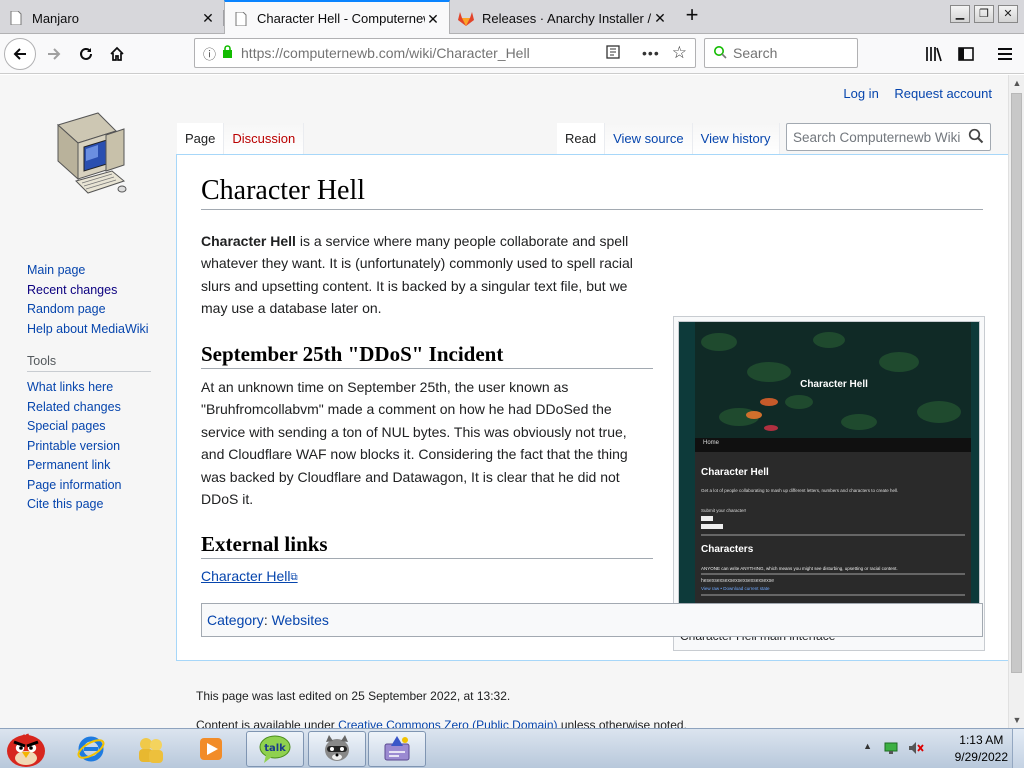  I want to click on intro-bold: Character Hell, so click(248, 241).